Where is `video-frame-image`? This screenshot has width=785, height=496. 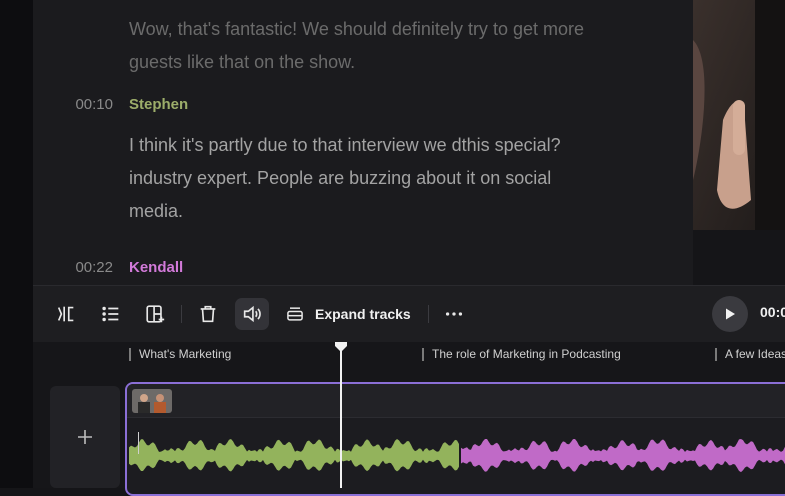 video-frame-image is located at coordinates (739, 115).